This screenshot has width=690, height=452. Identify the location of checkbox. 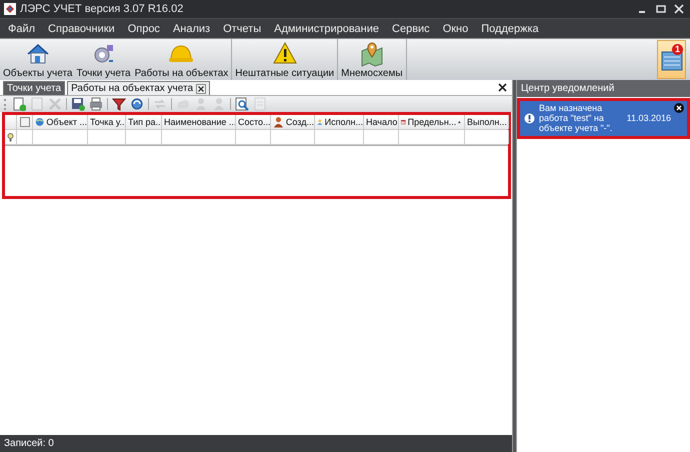
(25, 122).